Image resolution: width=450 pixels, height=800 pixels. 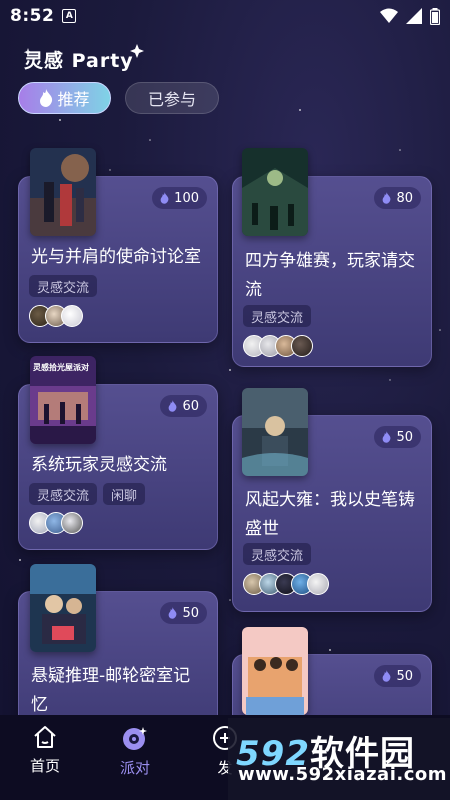 What do you see at coordinates (262, 529) in the screenshot?
I see `card-title-line: 盛世` at bounding box center [262, 529].